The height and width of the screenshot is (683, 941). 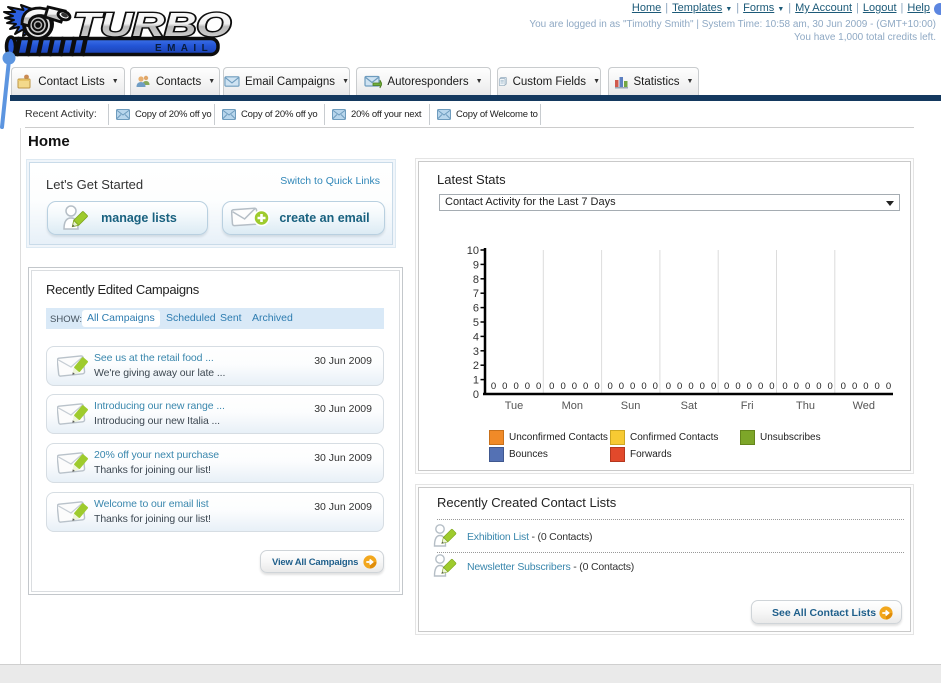 What do you see at coordinates (473, 251) in the screenshot?
I see `svg-text: 10` at bounding box center [473, 251].